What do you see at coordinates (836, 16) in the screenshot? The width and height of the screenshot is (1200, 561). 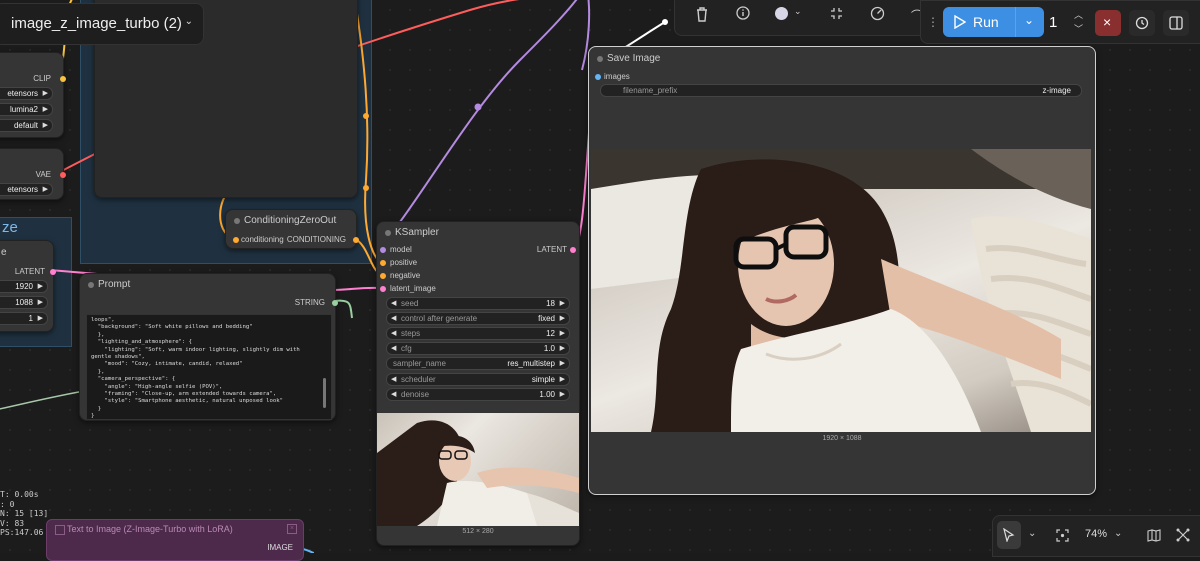 I see `fit-icon` at bounding box center [836, 16].